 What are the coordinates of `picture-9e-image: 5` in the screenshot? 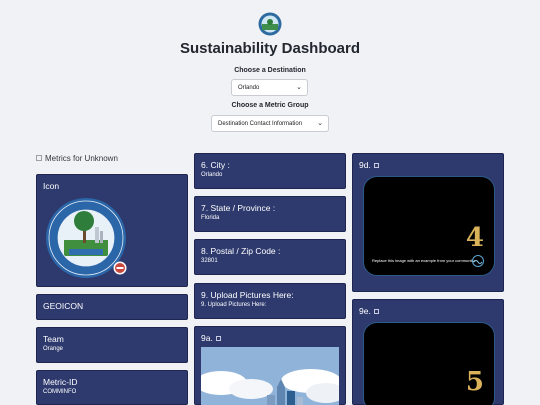 It's located at (429, 363).